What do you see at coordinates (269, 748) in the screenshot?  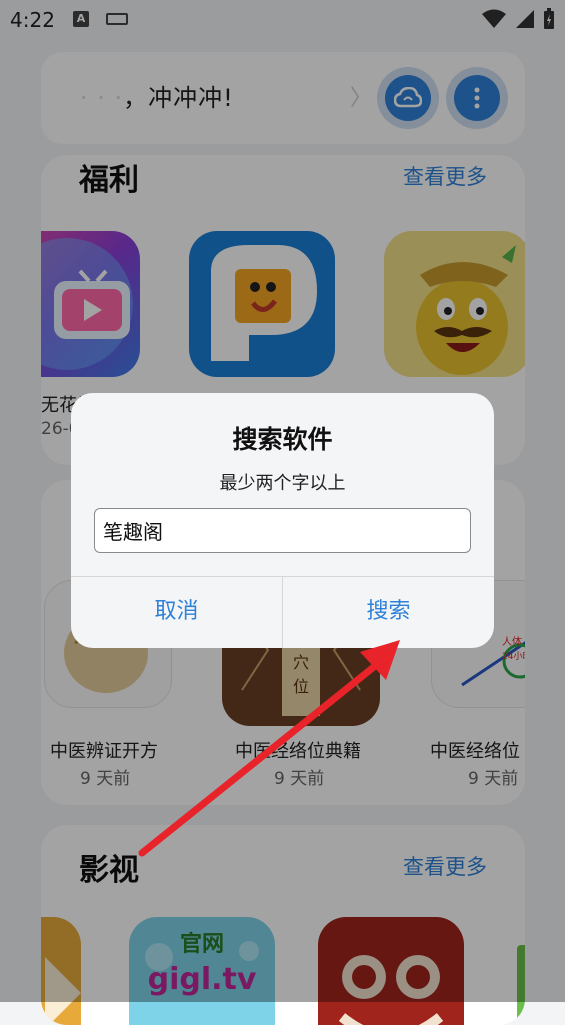 I see `annotation-arrow-icon` at bounding box center [269, 748].